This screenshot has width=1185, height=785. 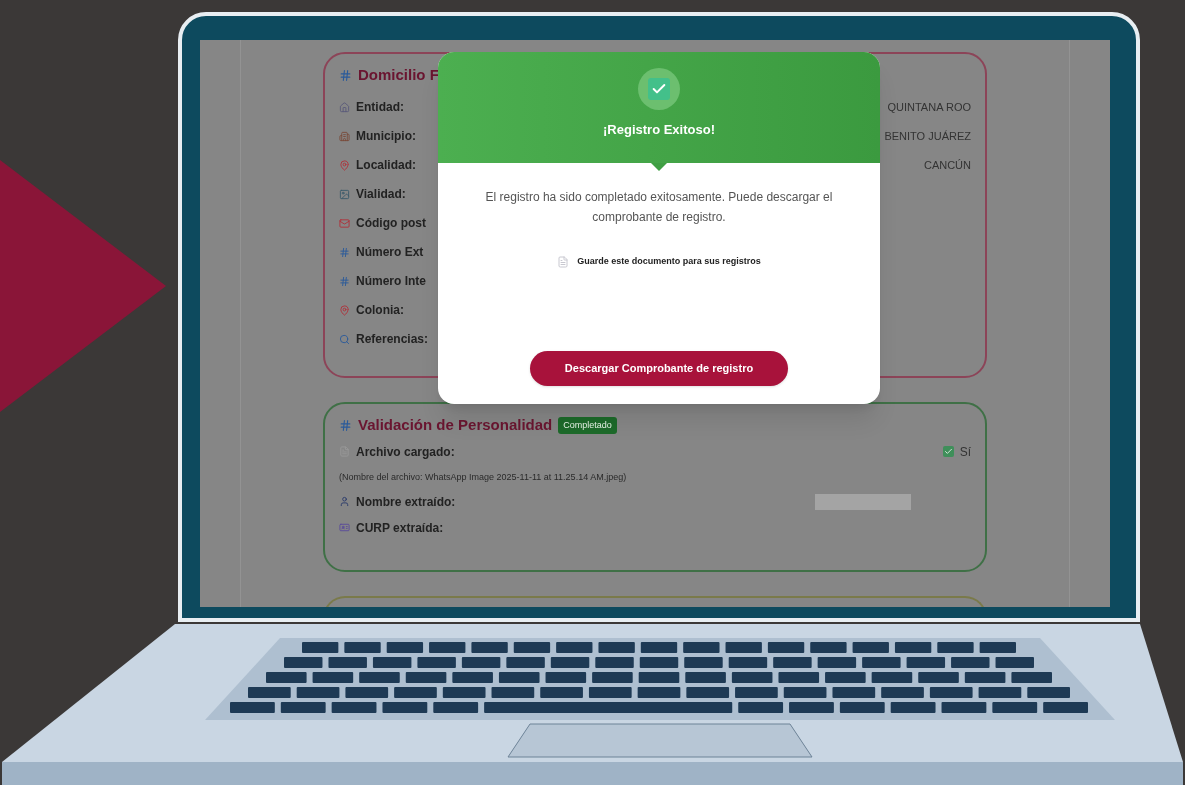 What do you see at coordinates (406, 502) in the screenshot?
I see `field-label: Nombre extraído:` at bounding box center [406, 502].